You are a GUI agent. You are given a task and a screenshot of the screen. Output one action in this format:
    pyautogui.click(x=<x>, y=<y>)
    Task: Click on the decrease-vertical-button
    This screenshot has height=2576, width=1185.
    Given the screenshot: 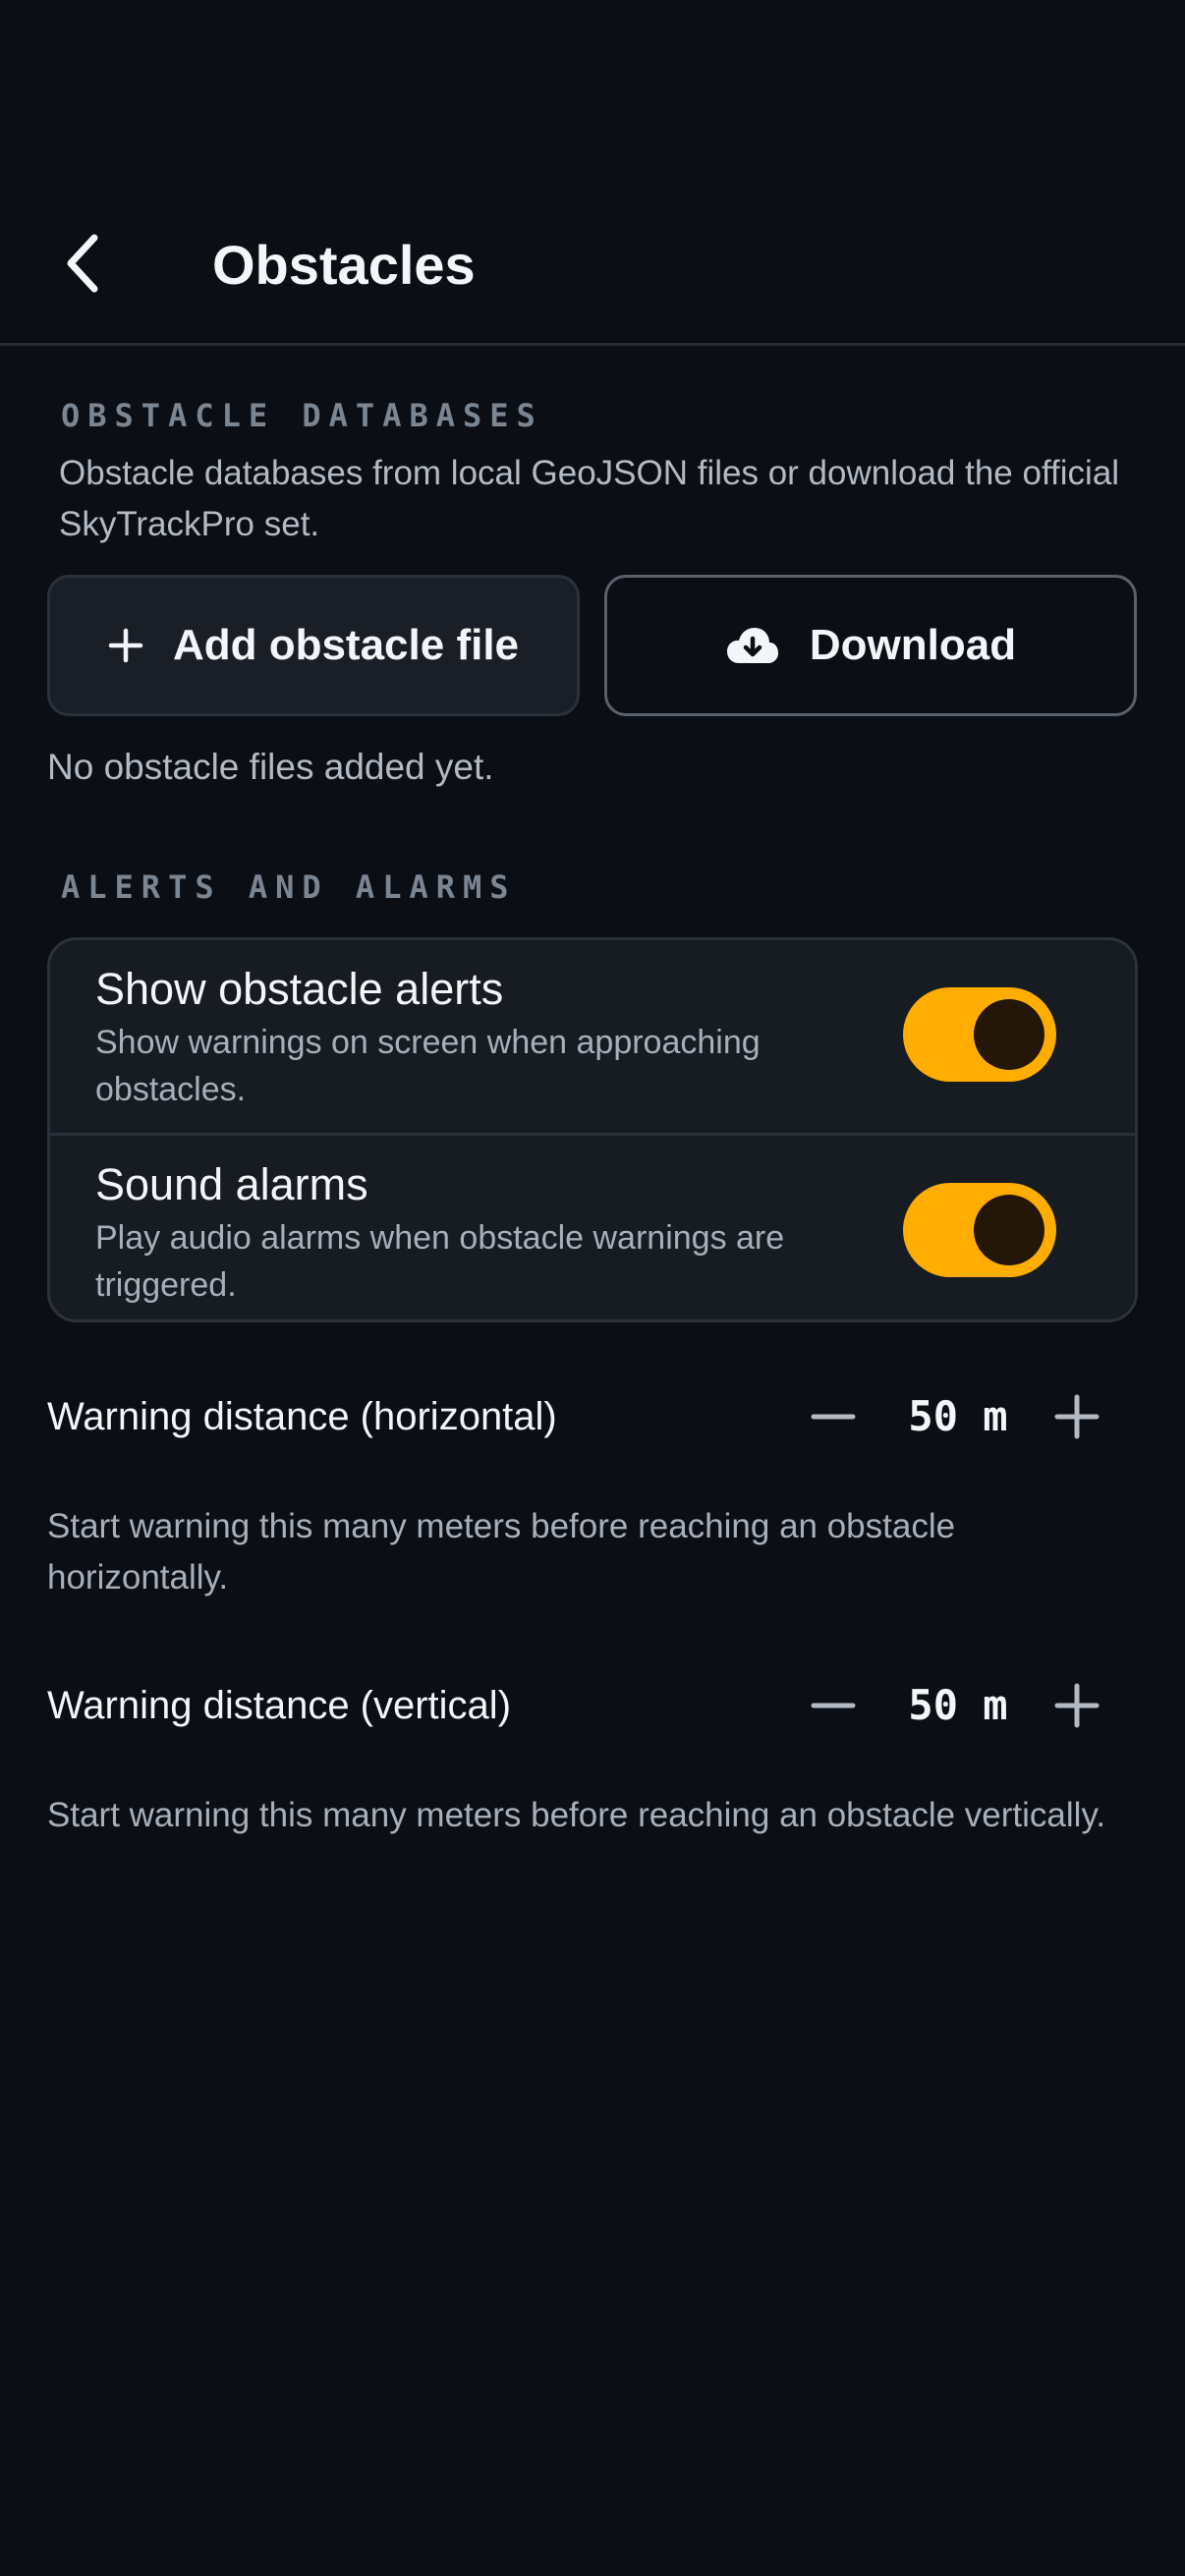 What is the action you would take?
    pyautogui.click(x=834, y=1705)
    